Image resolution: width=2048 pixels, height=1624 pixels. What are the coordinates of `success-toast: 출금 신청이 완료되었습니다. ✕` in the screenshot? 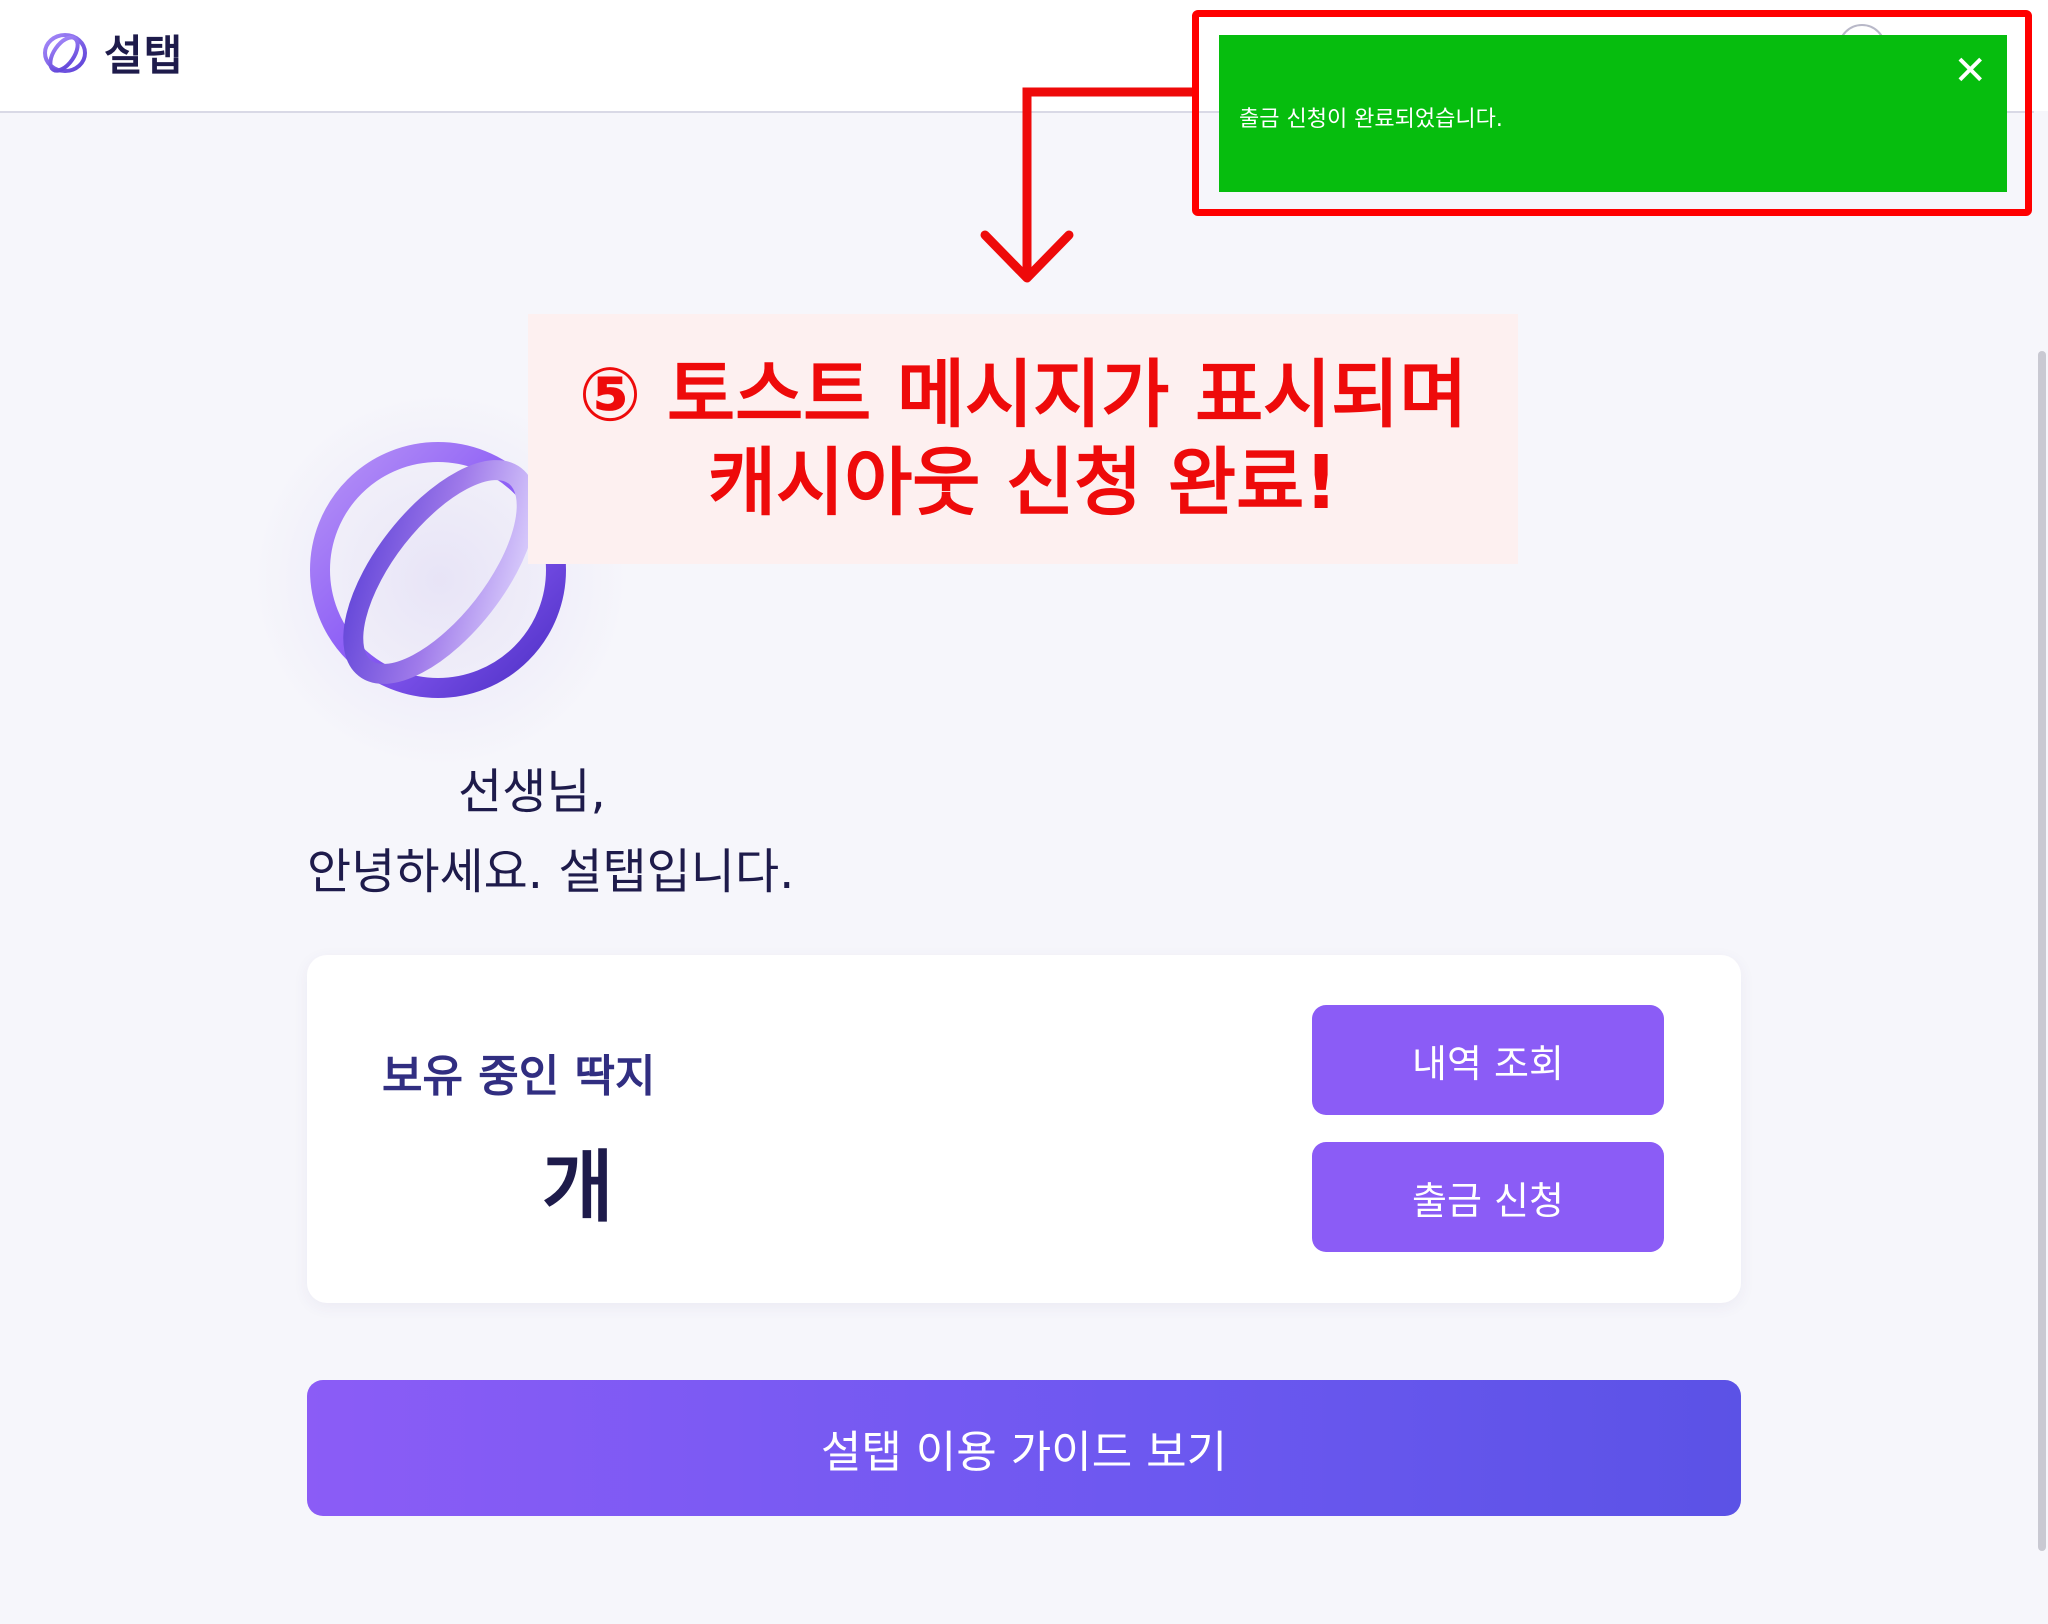 It's located at (1613, 113).